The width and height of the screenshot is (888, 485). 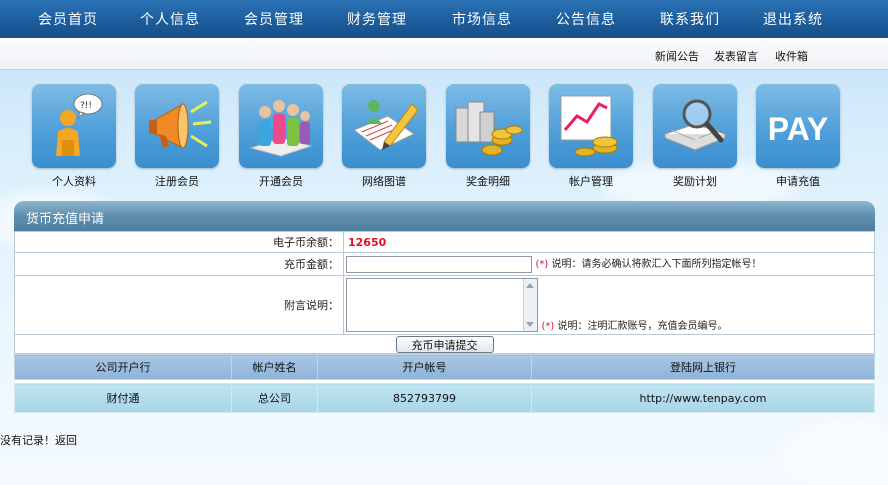 I want to click on tile-label: 网络图谱, so click(x=384, y=181).